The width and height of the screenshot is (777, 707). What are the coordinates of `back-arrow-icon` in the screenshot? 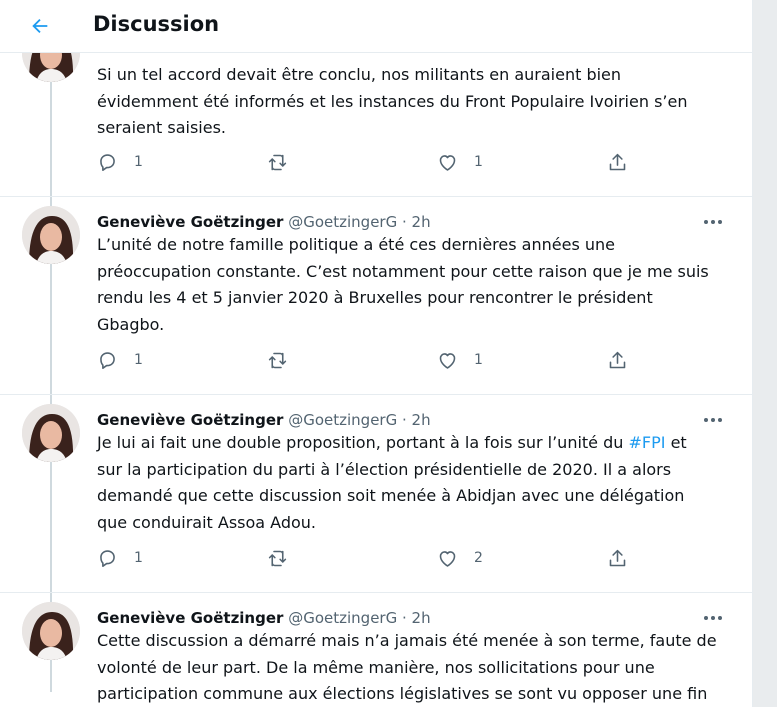 It's located at (40, 26).